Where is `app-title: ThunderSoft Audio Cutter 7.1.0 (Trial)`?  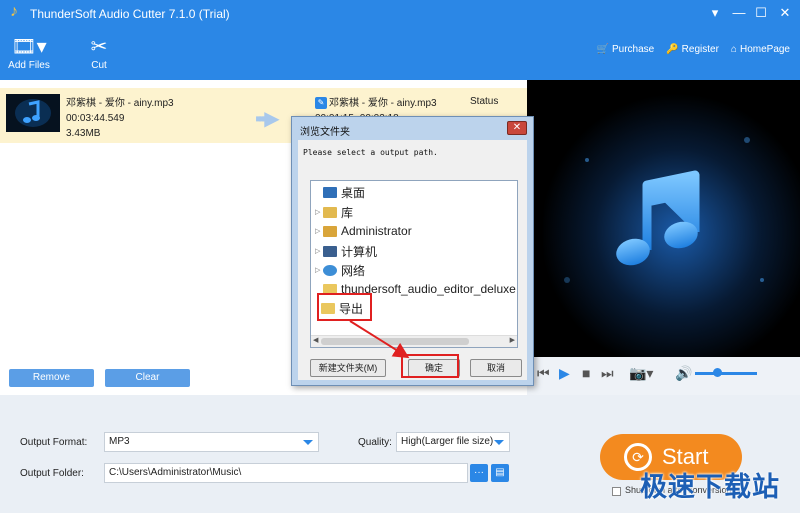
app-title: ThunderSoft Audio Cutter 7.1.0 (Trial) is located at coordinates (130, 14).